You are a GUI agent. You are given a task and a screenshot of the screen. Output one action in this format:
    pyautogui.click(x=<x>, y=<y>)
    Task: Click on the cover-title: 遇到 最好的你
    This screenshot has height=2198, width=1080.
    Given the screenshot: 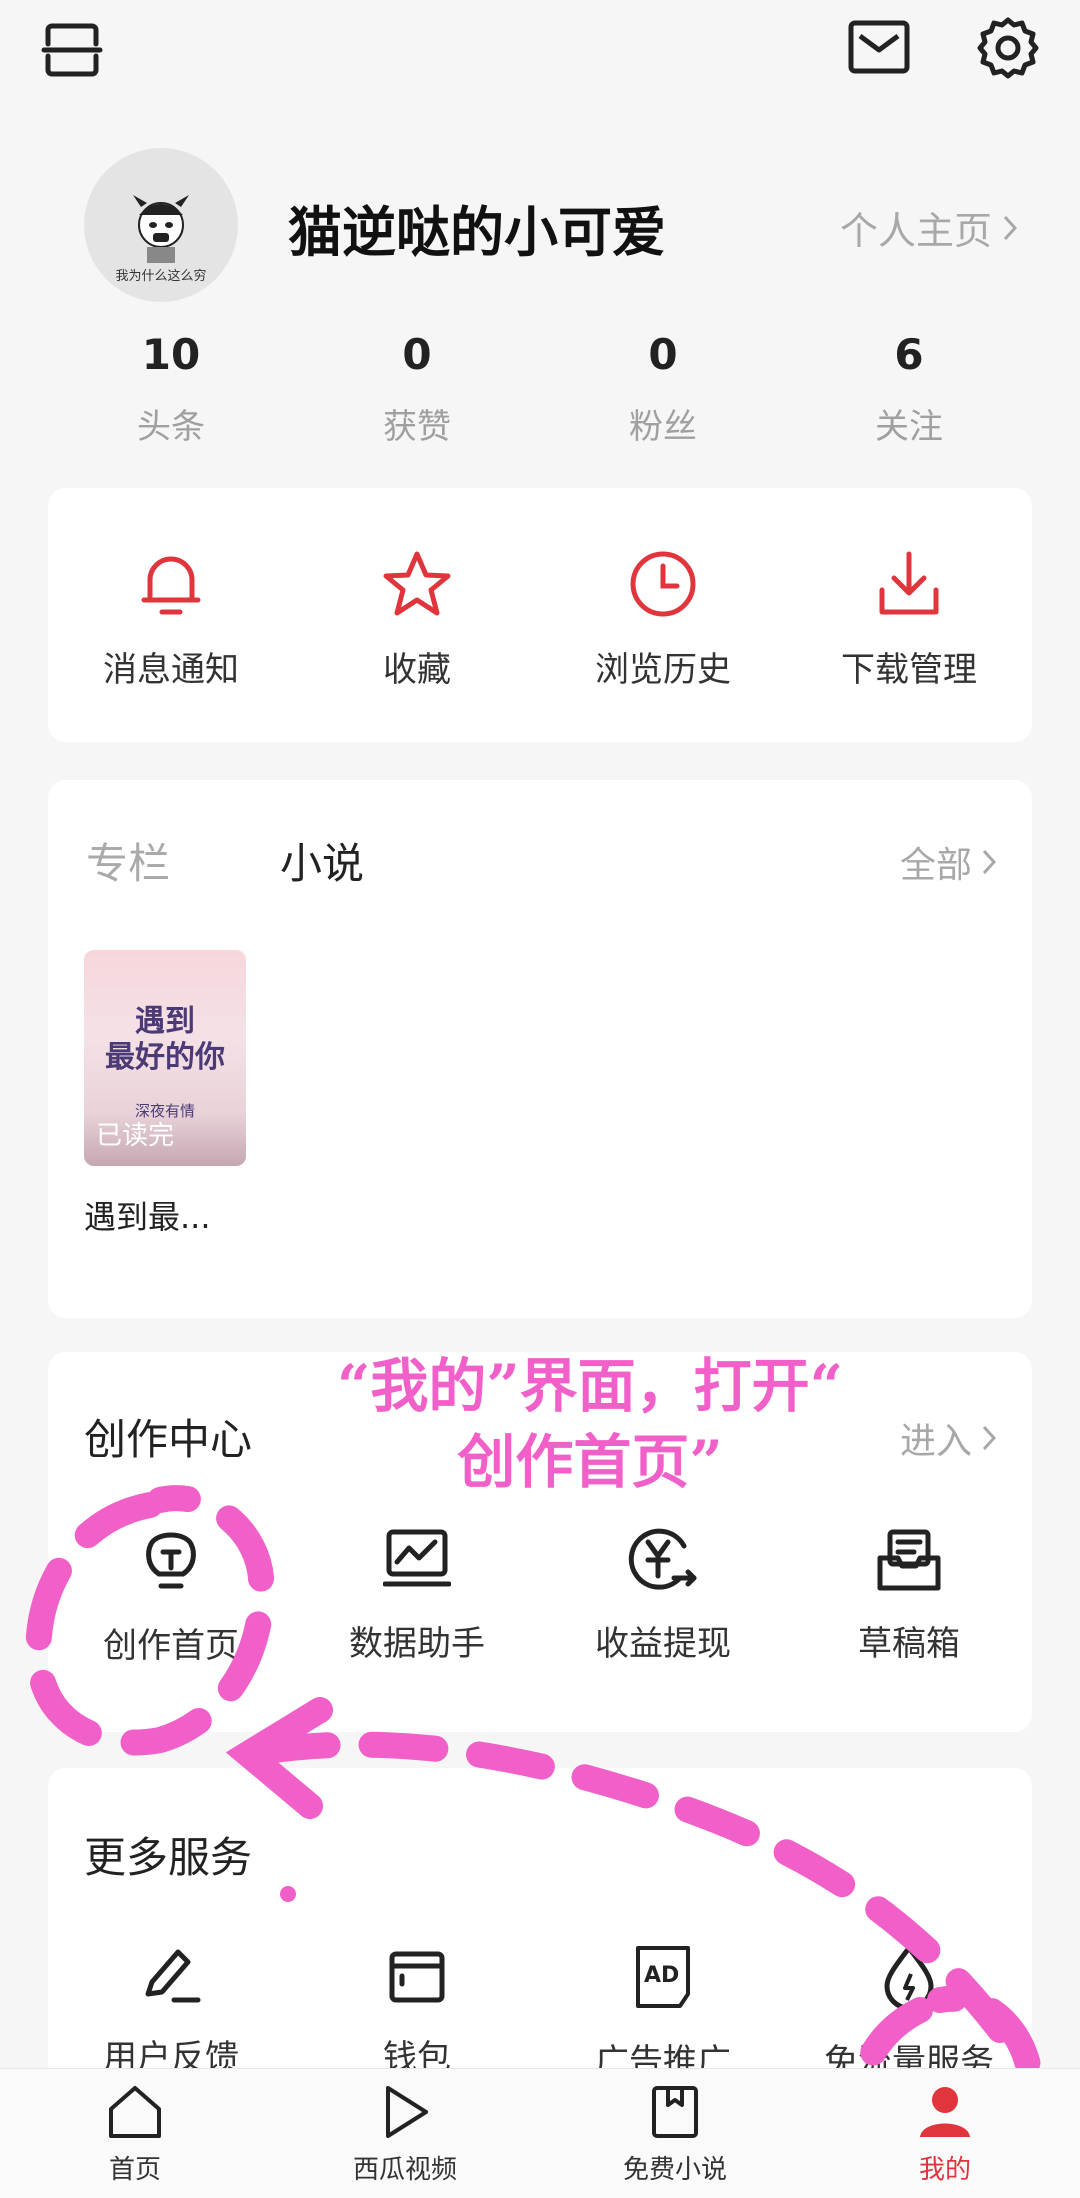 What is the action you would take?
    pyautogui.click(x=165, y=1040)
    